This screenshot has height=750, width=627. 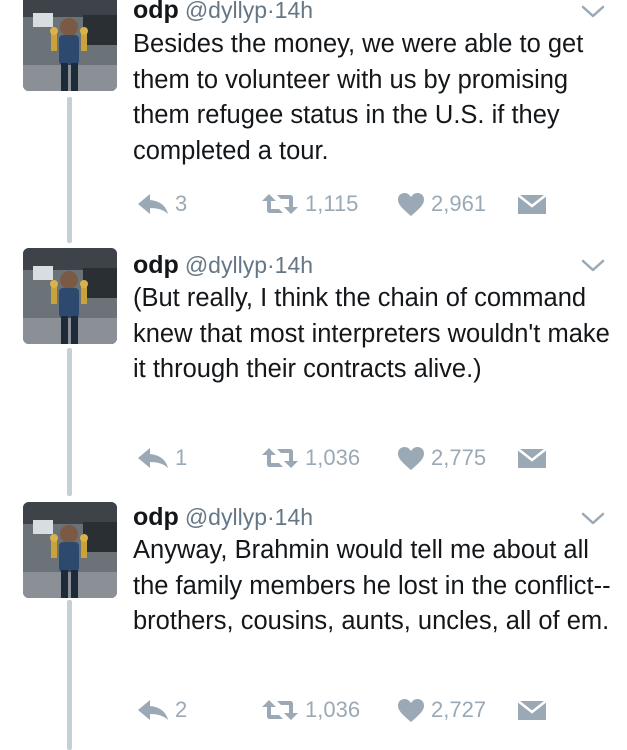 What do you see at coordinates (181, 457) in the screenshot?
I see `reply-count: 1` at bounding box center [181, 457].